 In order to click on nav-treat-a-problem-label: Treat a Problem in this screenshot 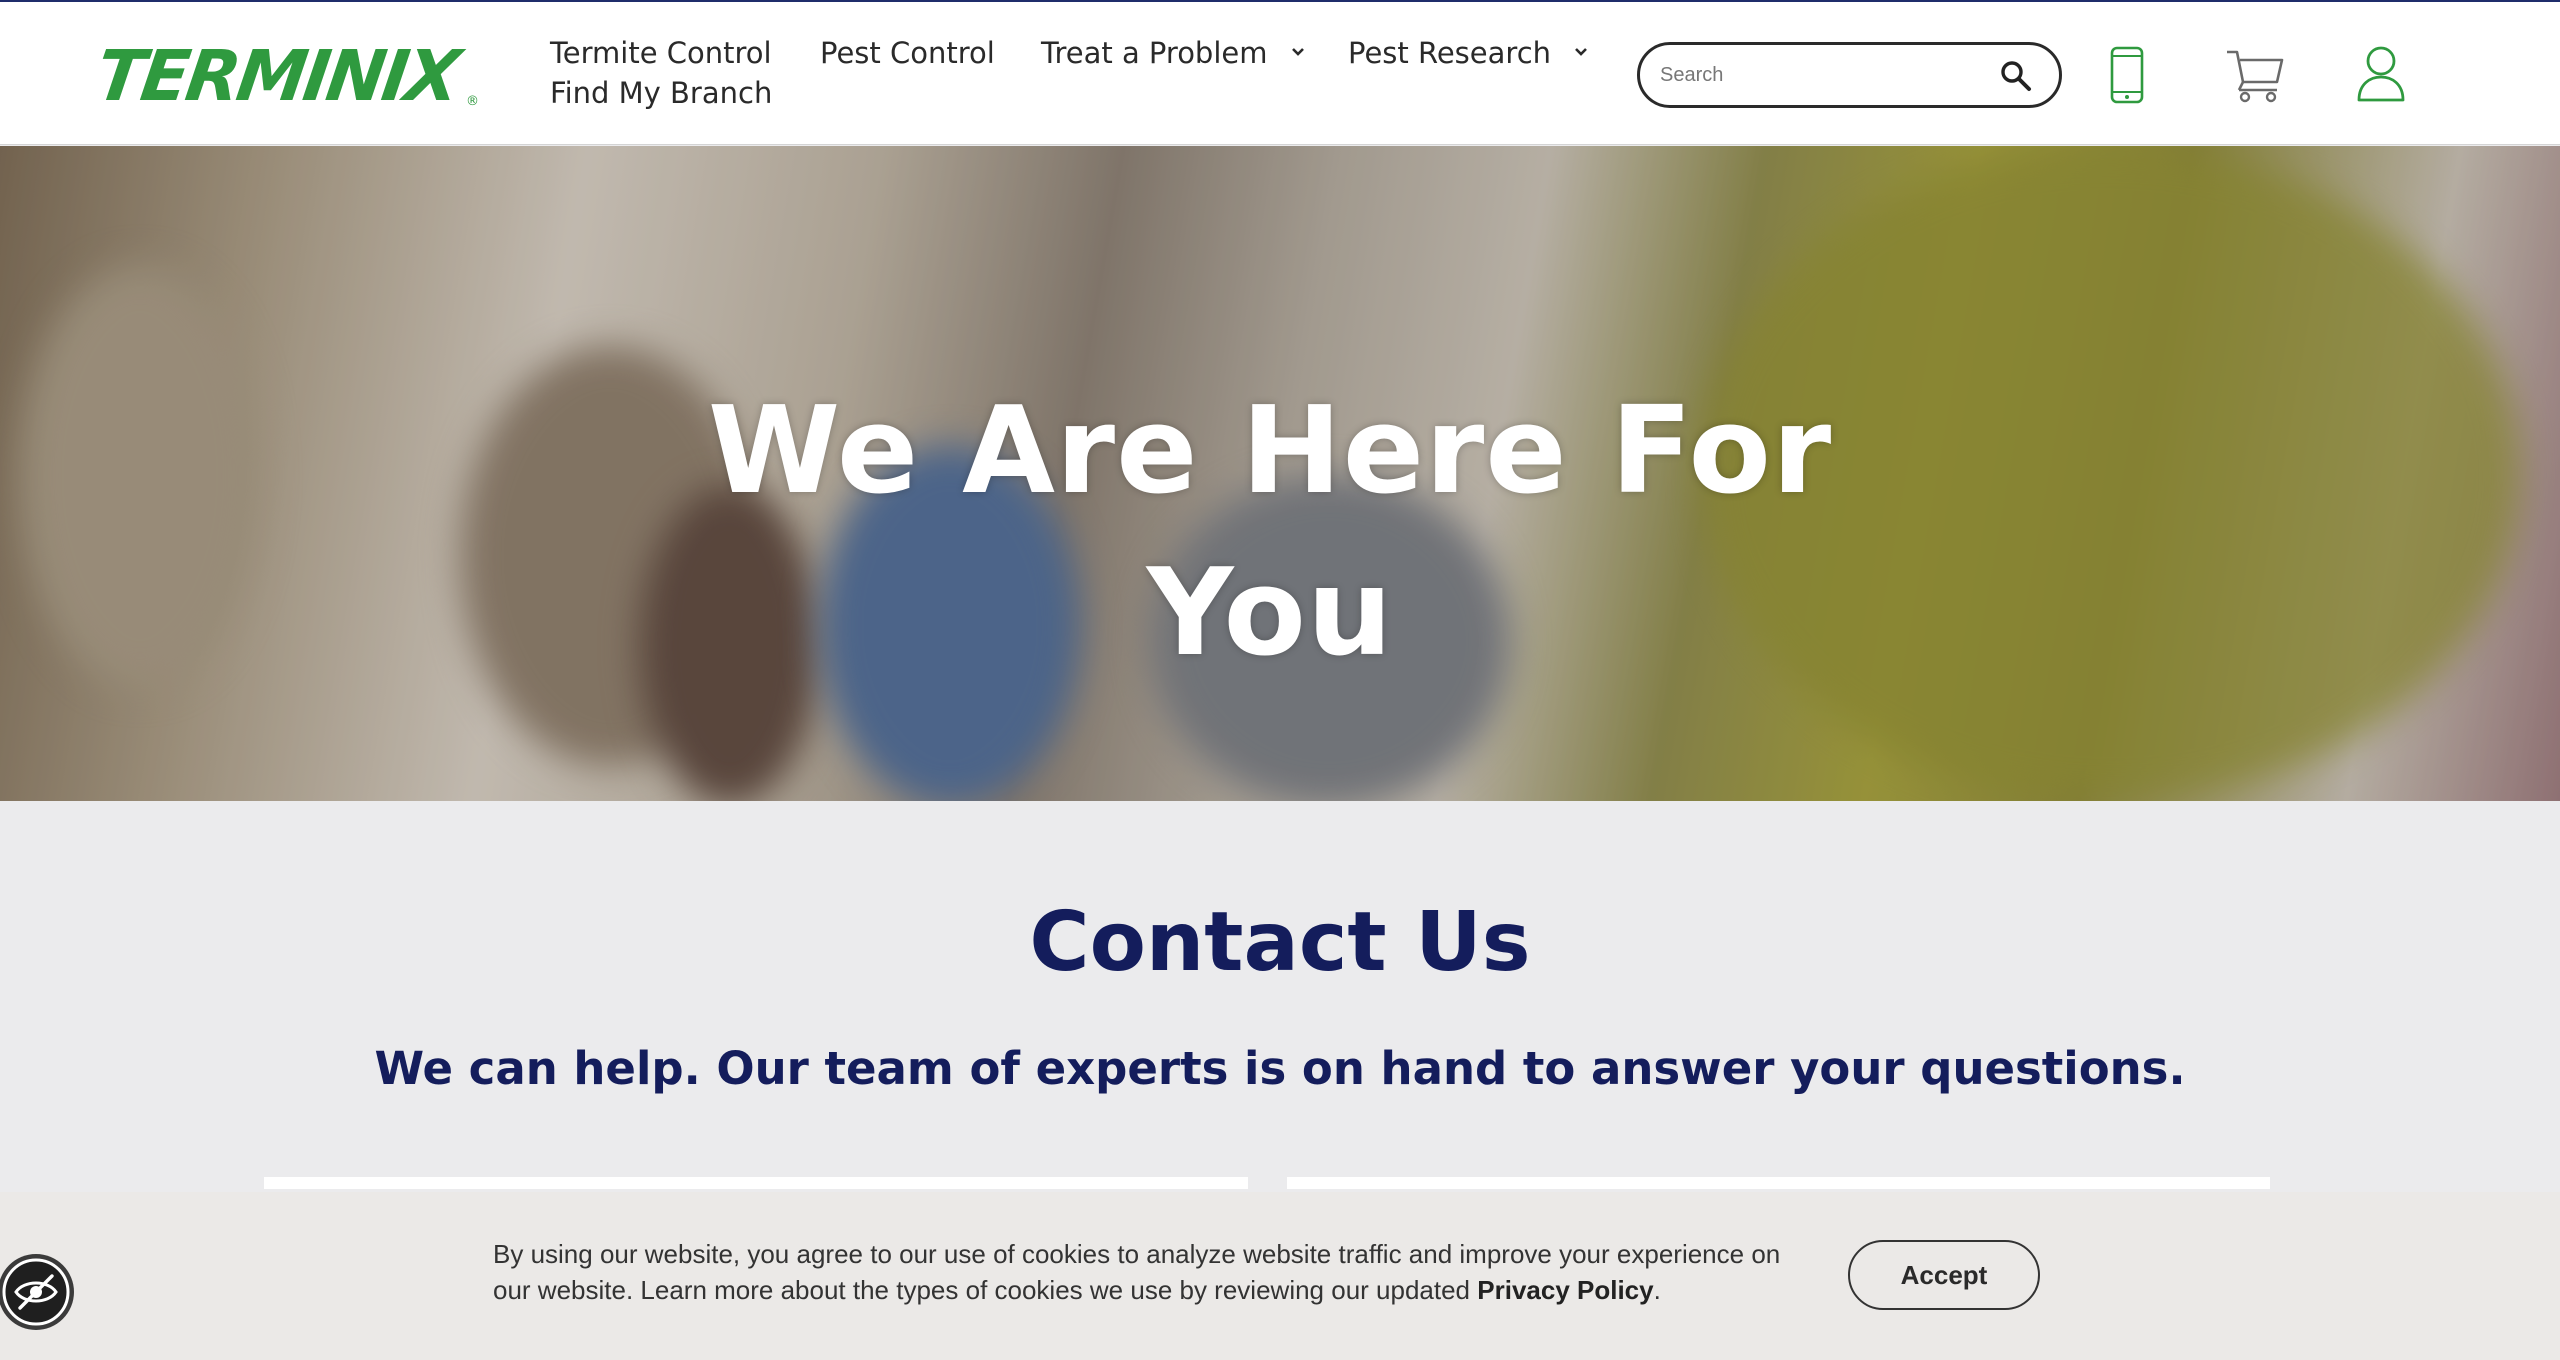, I will do `click(1154, 53)`.